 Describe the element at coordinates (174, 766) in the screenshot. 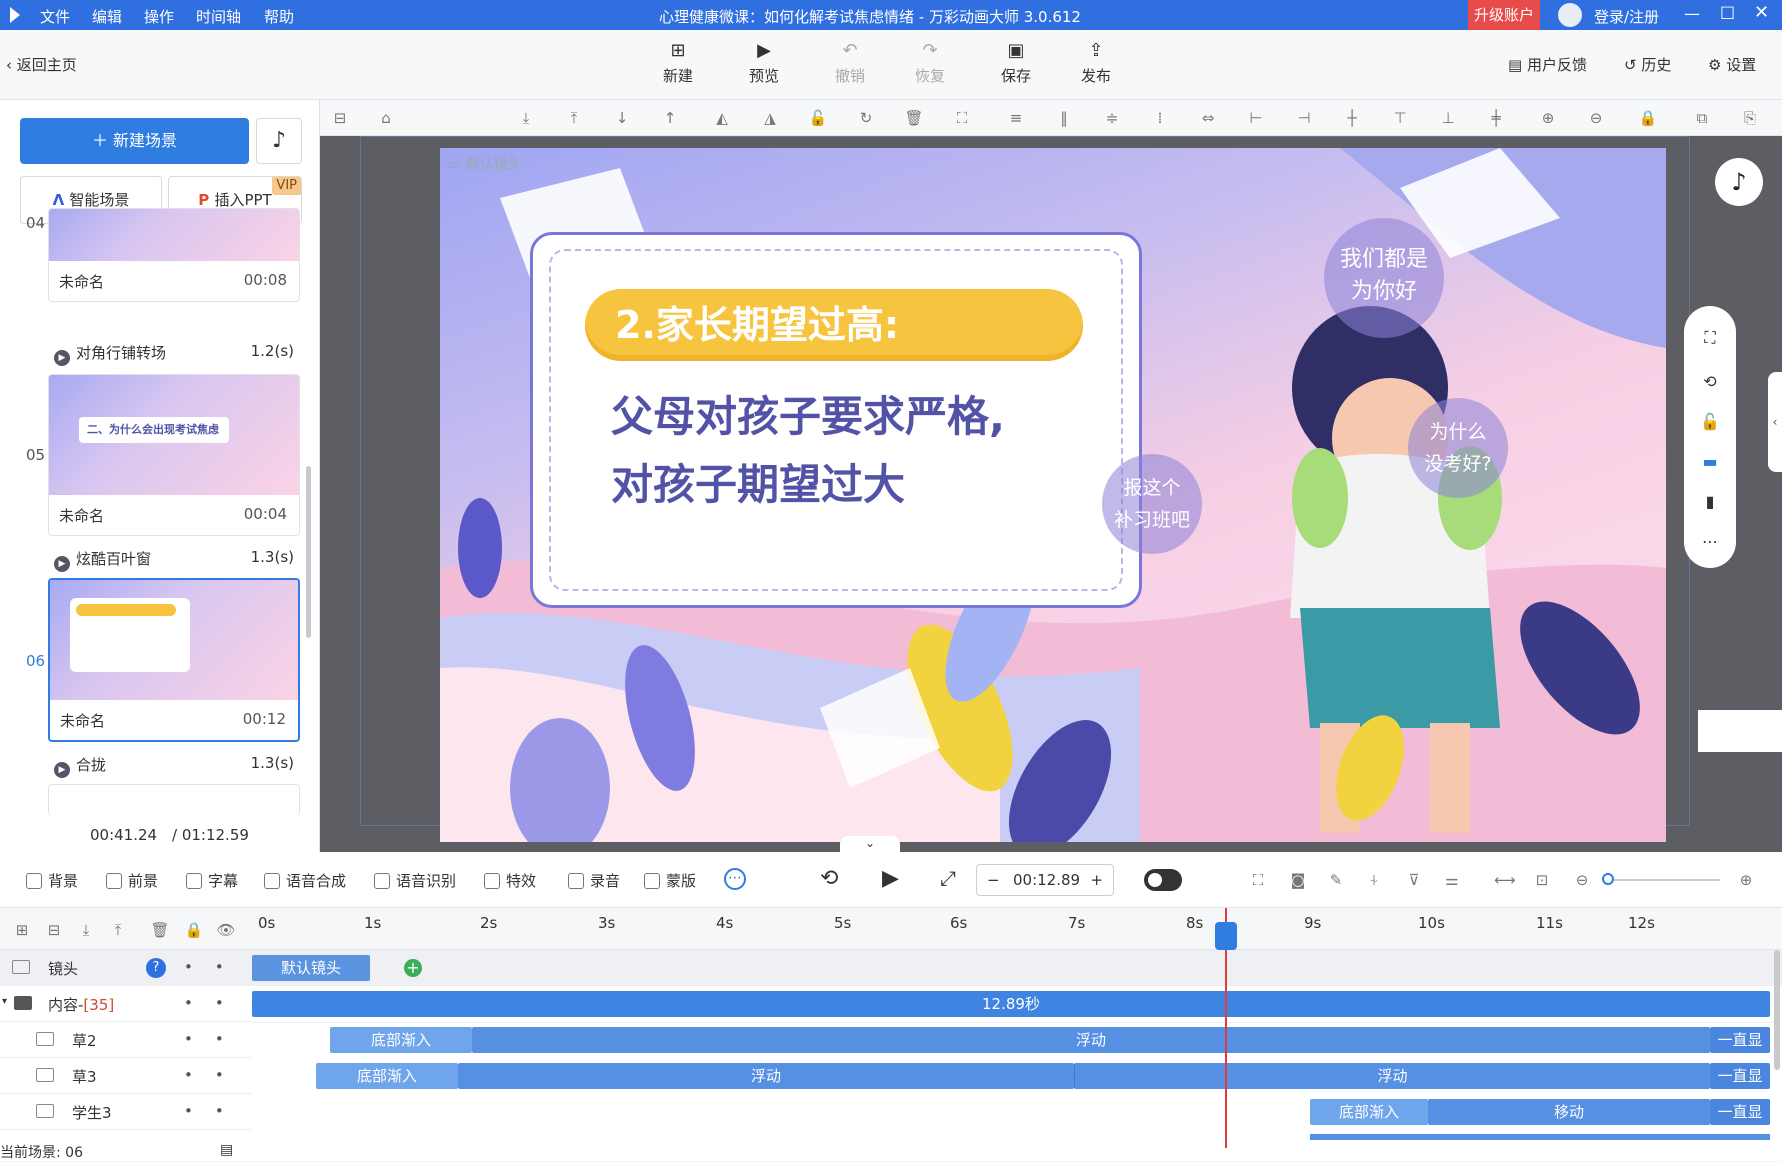

I see `scene-transition: ▶ 合拢 1.3(s)` at that location.